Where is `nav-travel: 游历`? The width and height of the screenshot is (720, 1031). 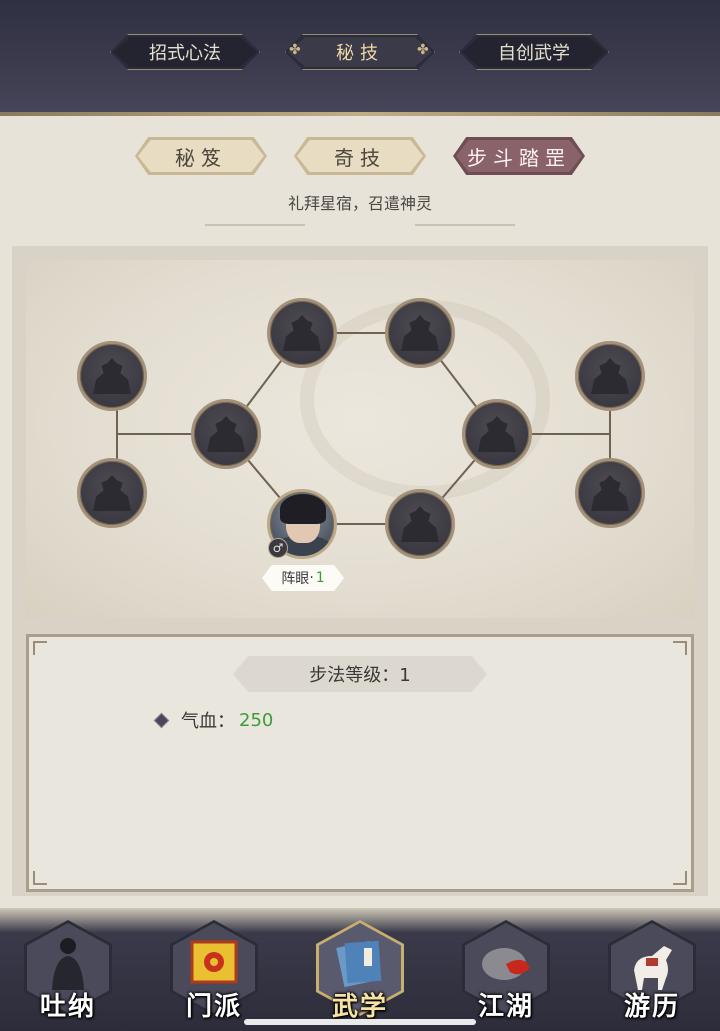 nav-travel: 游历 is located at coordinates (652, 972).